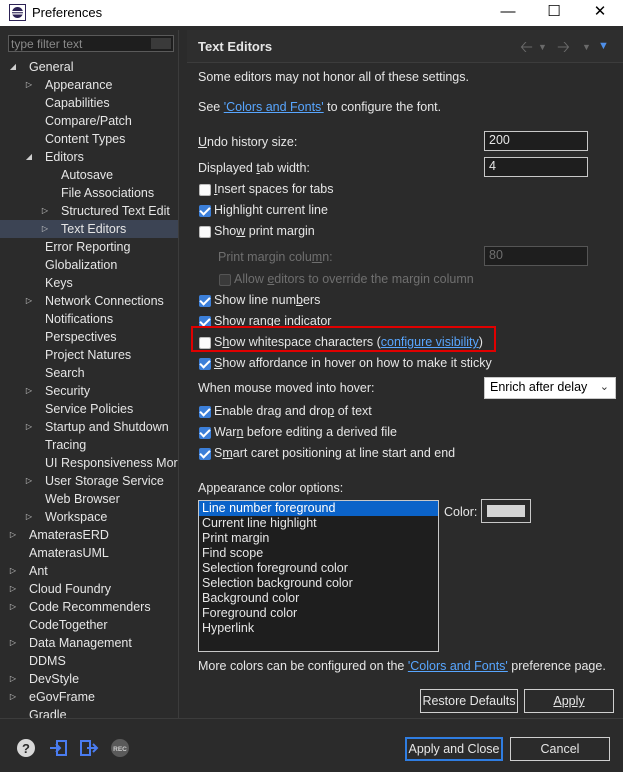  What do you see at coordinates (89, 247) in the screenshot?
I see `tree-item: Error Reporting` at bounding box center [89, 247].